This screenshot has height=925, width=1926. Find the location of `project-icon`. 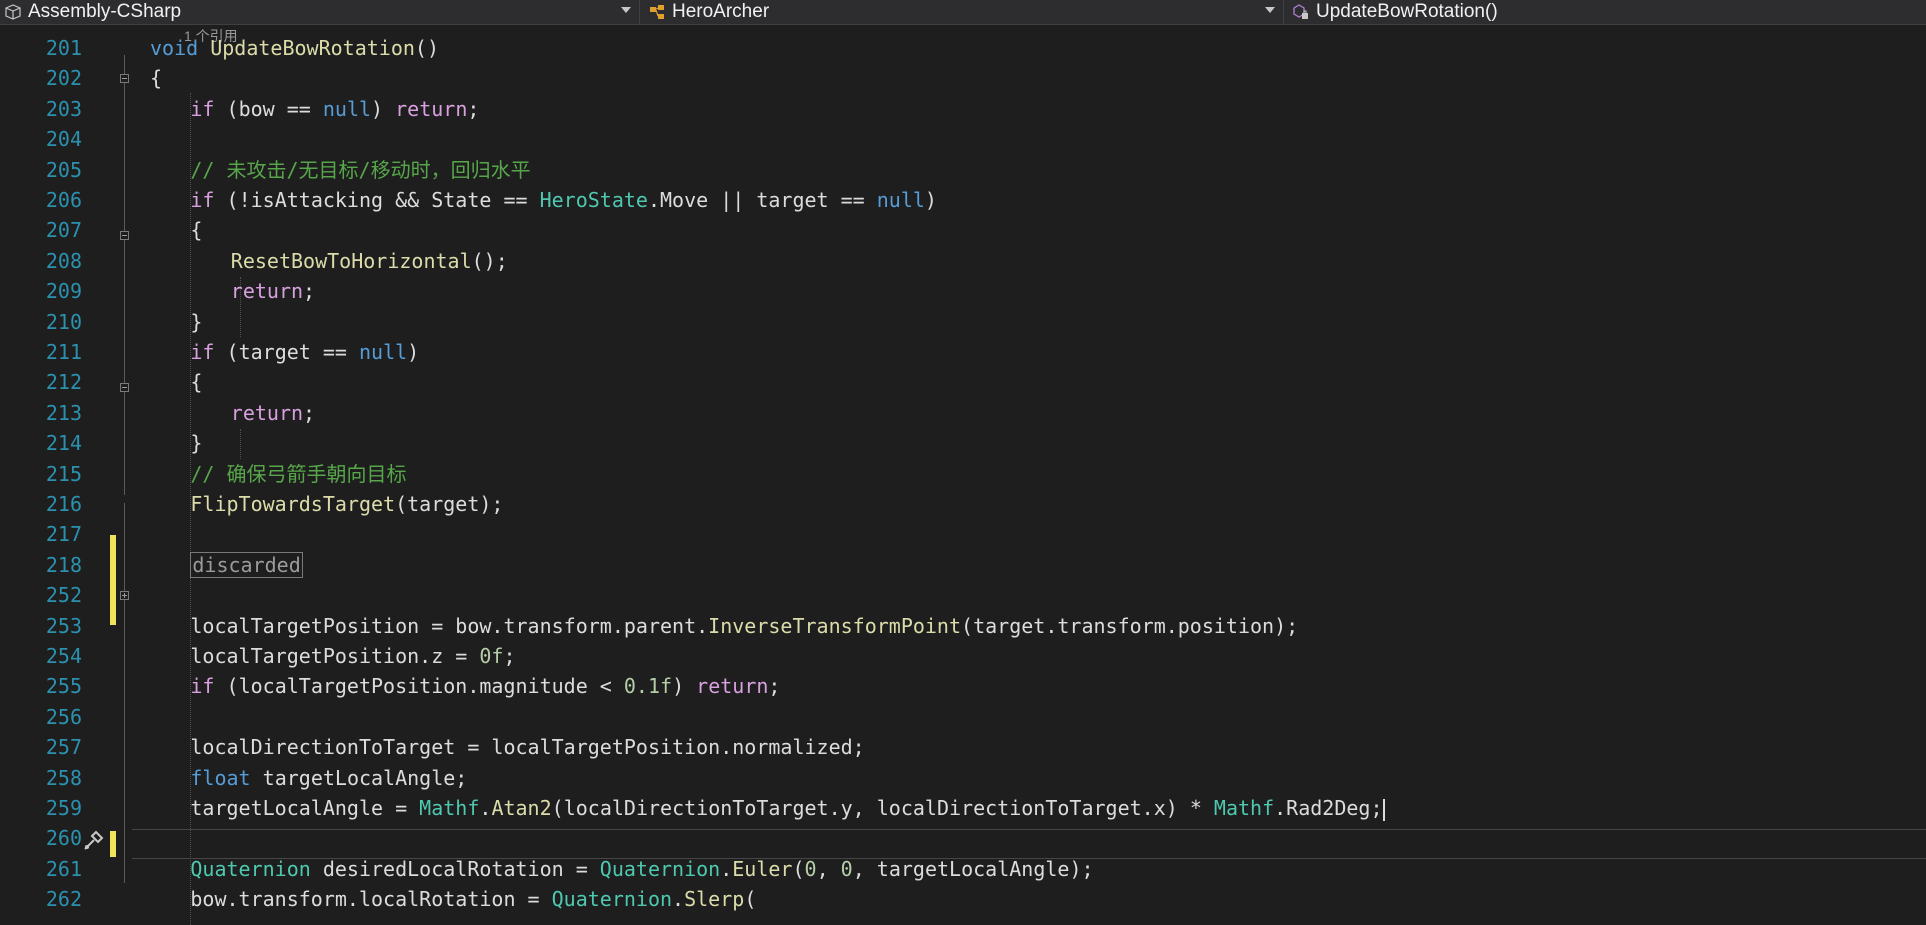

project-icon is located at coordinates (13, 12).